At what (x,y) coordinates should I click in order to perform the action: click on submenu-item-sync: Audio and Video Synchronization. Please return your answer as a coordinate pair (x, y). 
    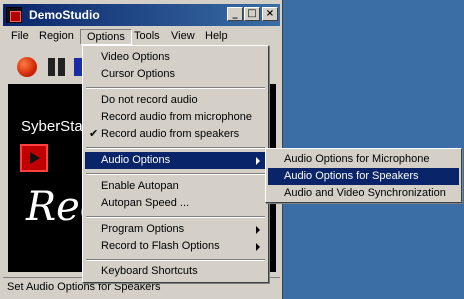
    Looking at the image, I should click on (363, 193).